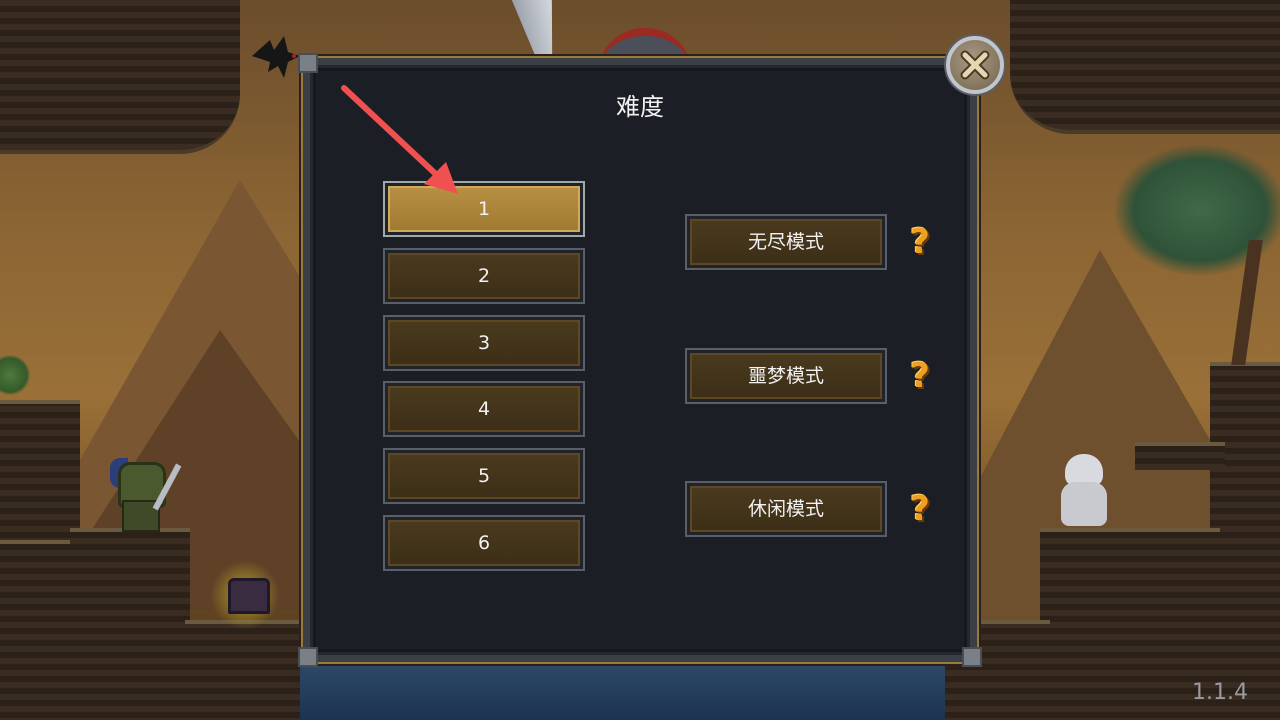  I want to click on giant-sword, so click(538, 29).